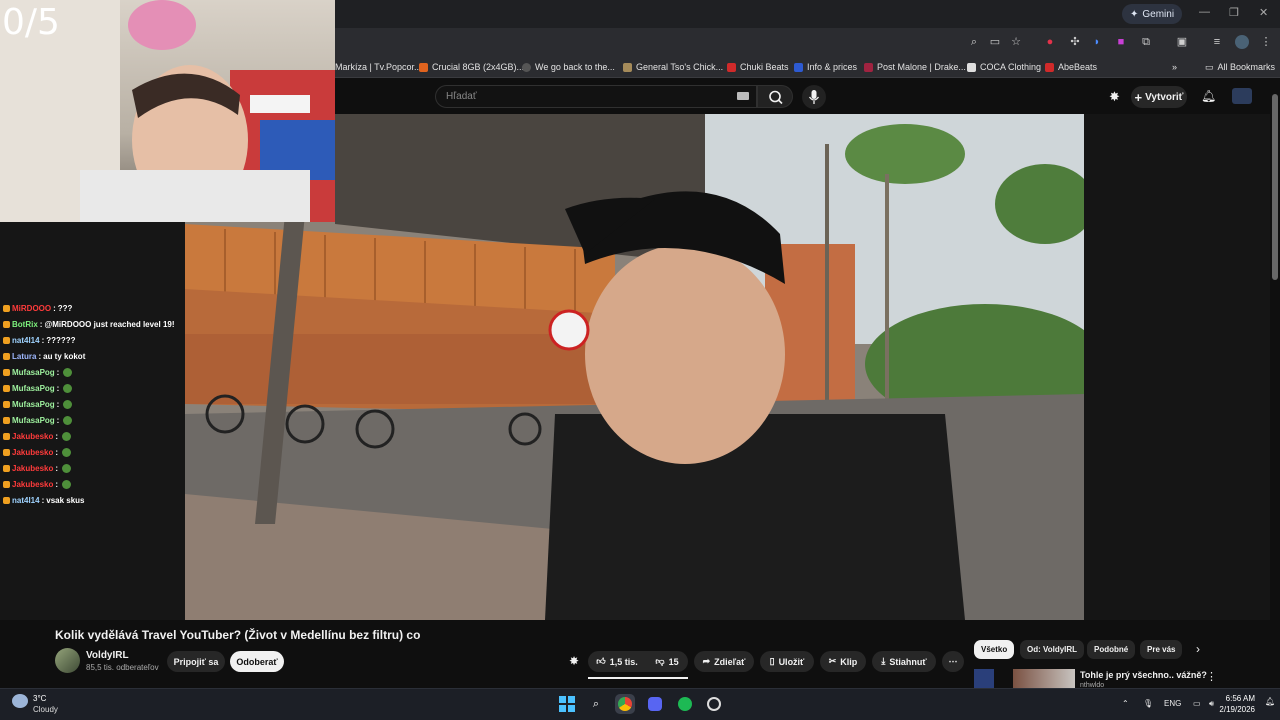 The image size is (1280, 720). What do you see at coordinates (1125, 703) in the screenshot?
I see `tray-overflow-icon: ⌃` at bounding box center [1125, 703].